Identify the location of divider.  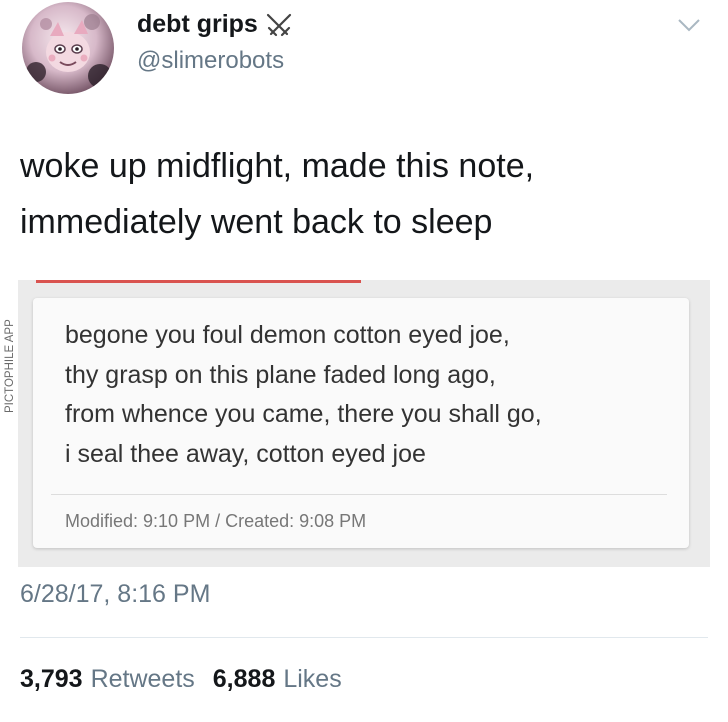
(364, 637).